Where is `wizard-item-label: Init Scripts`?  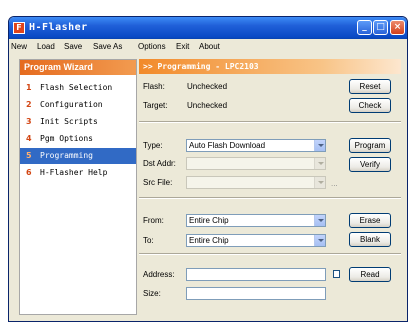 wizard-item-label: Init Scripts is located at coordinates (69, 121).